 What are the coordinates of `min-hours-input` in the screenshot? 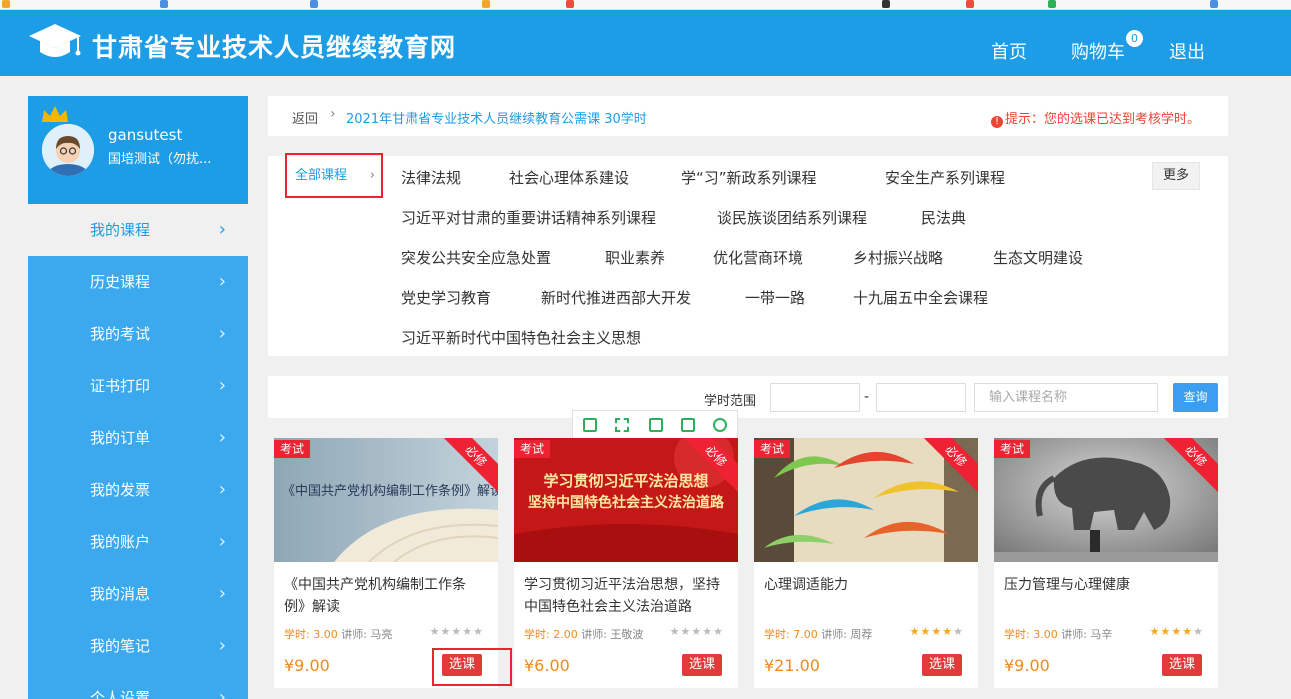 It's located at (815, 397).